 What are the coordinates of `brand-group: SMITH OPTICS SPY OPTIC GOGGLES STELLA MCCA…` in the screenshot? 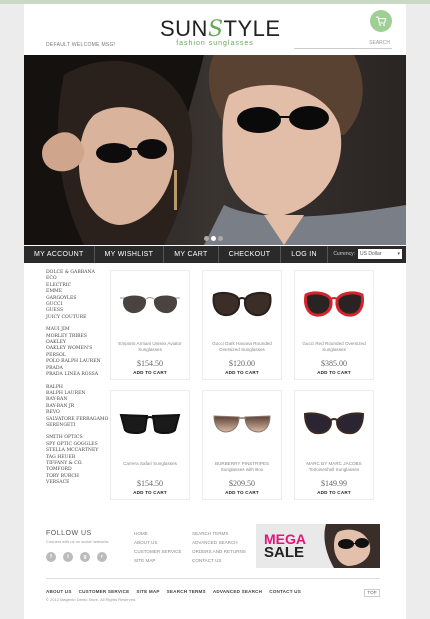 It's located at (76, 460).